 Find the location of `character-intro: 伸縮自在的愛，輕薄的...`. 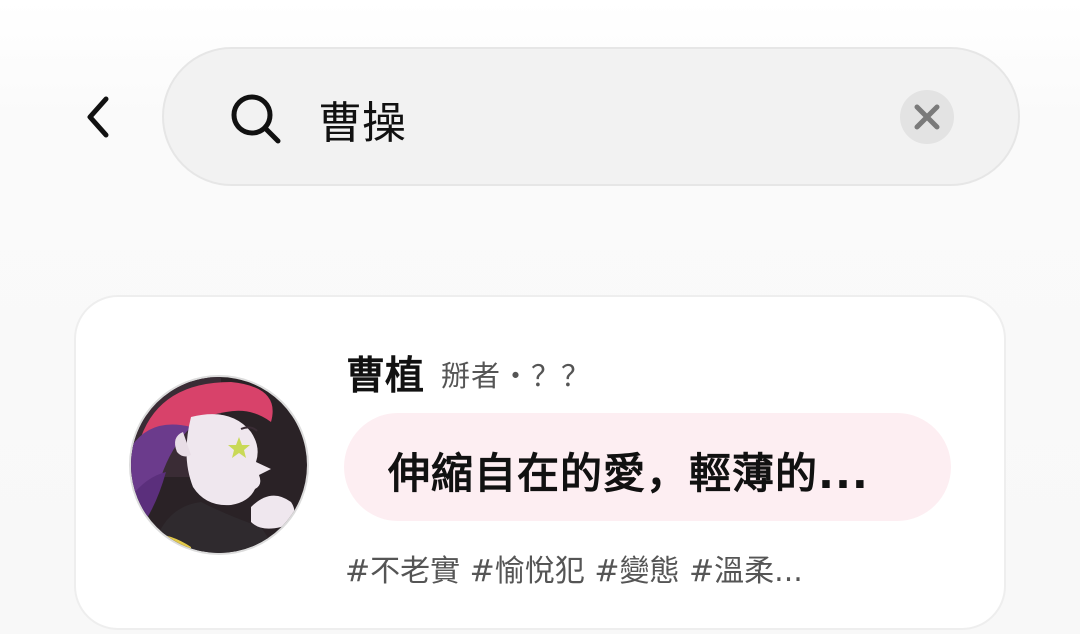

character-intro: 伸縮自在的愛，輕薄的... is located at coordinates (628, 473).